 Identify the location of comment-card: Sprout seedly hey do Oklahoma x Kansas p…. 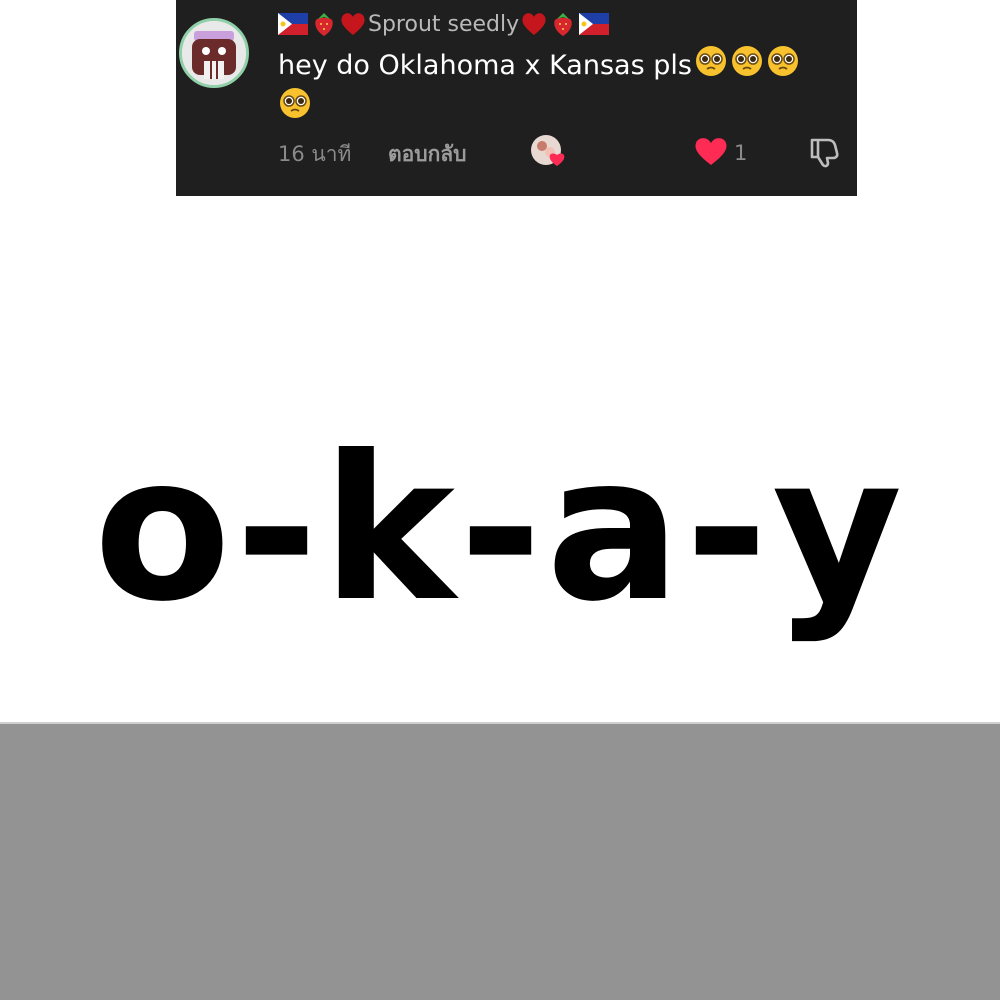
(516, 98).